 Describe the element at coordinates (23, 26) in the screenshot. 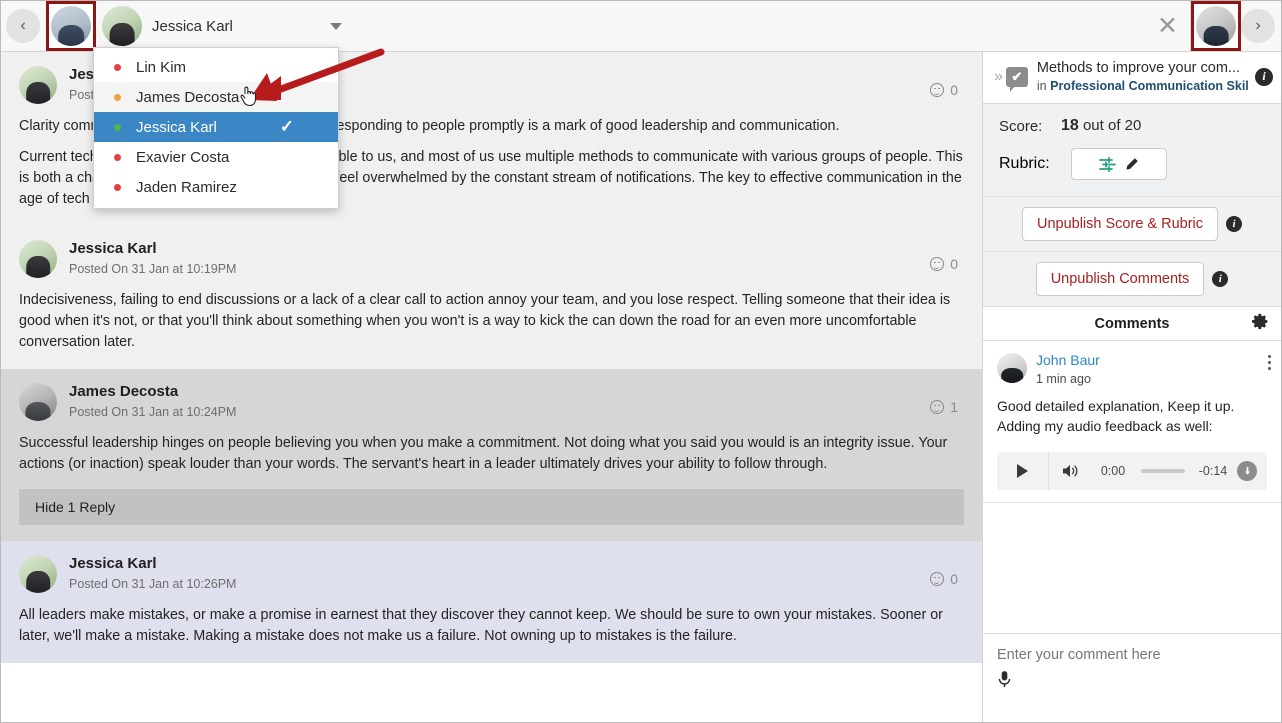

I see `previous-student-button: ‹` at that location.